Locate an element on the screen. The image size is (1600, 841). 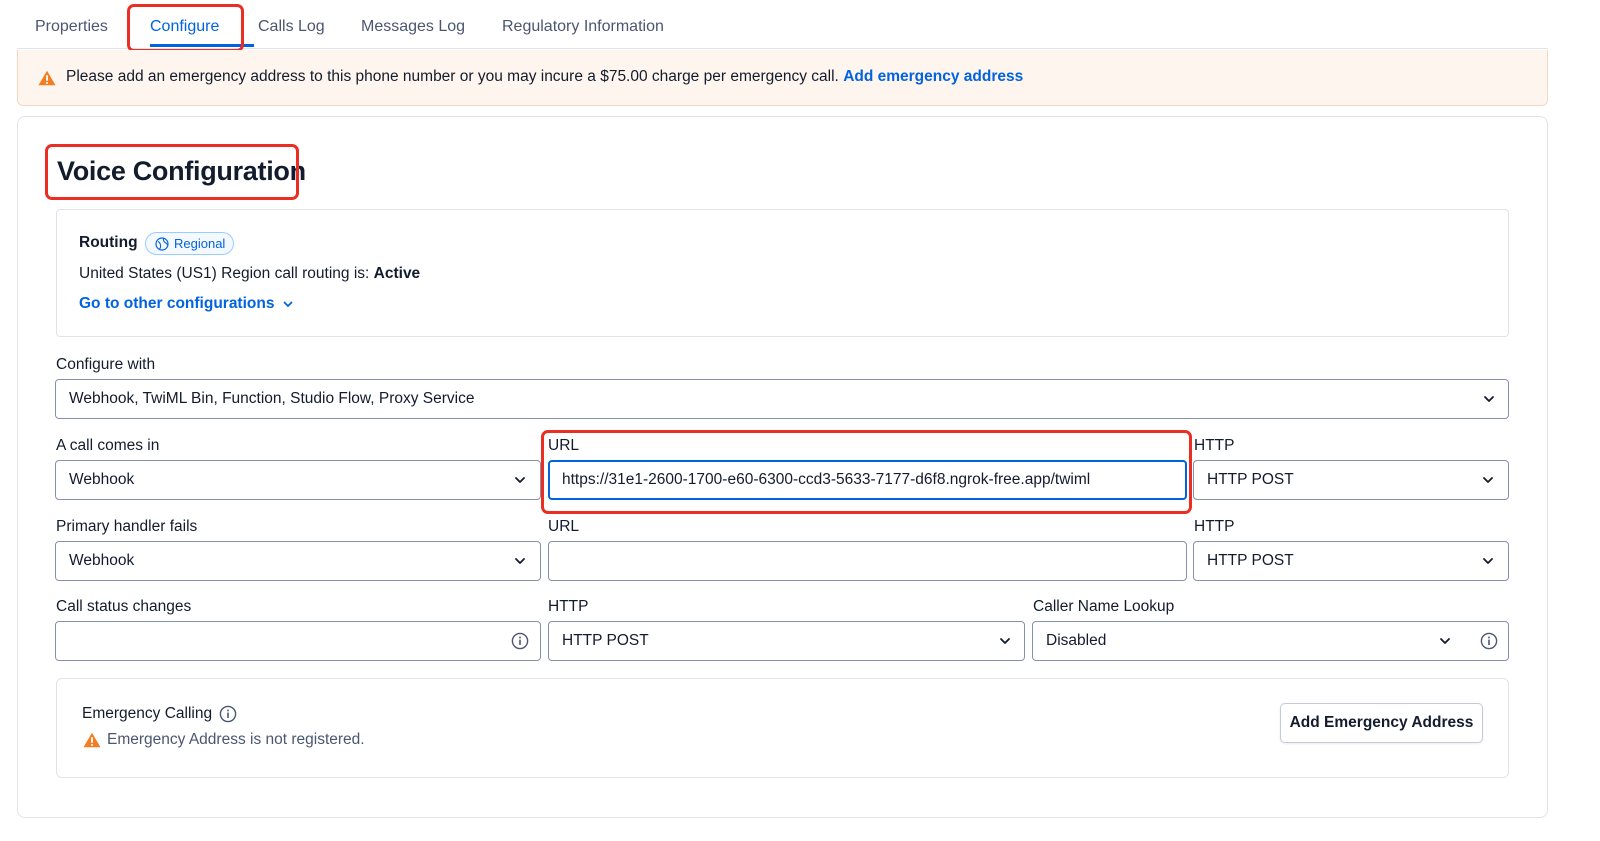
active-tab-indicator is located at coordinates (202, 45).